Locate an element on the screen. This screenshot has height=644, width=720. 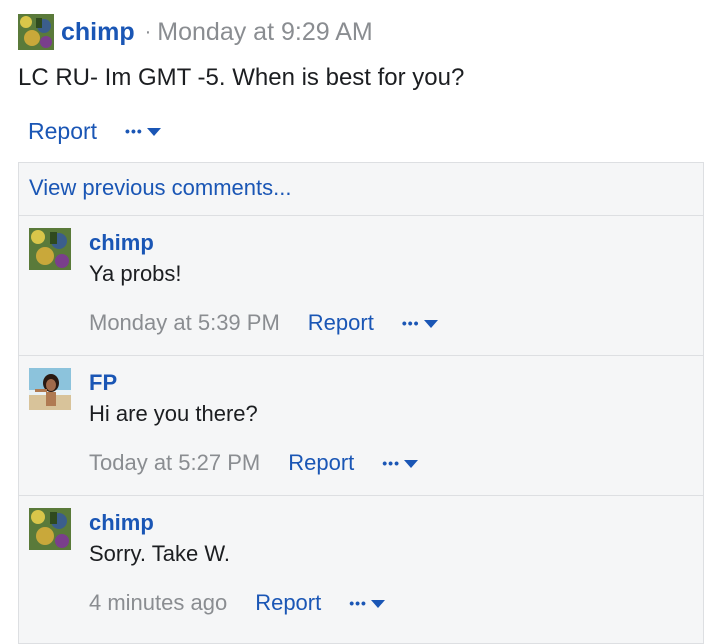
comment-text: Sorry. Take W. is located at coordinates (160, 553).